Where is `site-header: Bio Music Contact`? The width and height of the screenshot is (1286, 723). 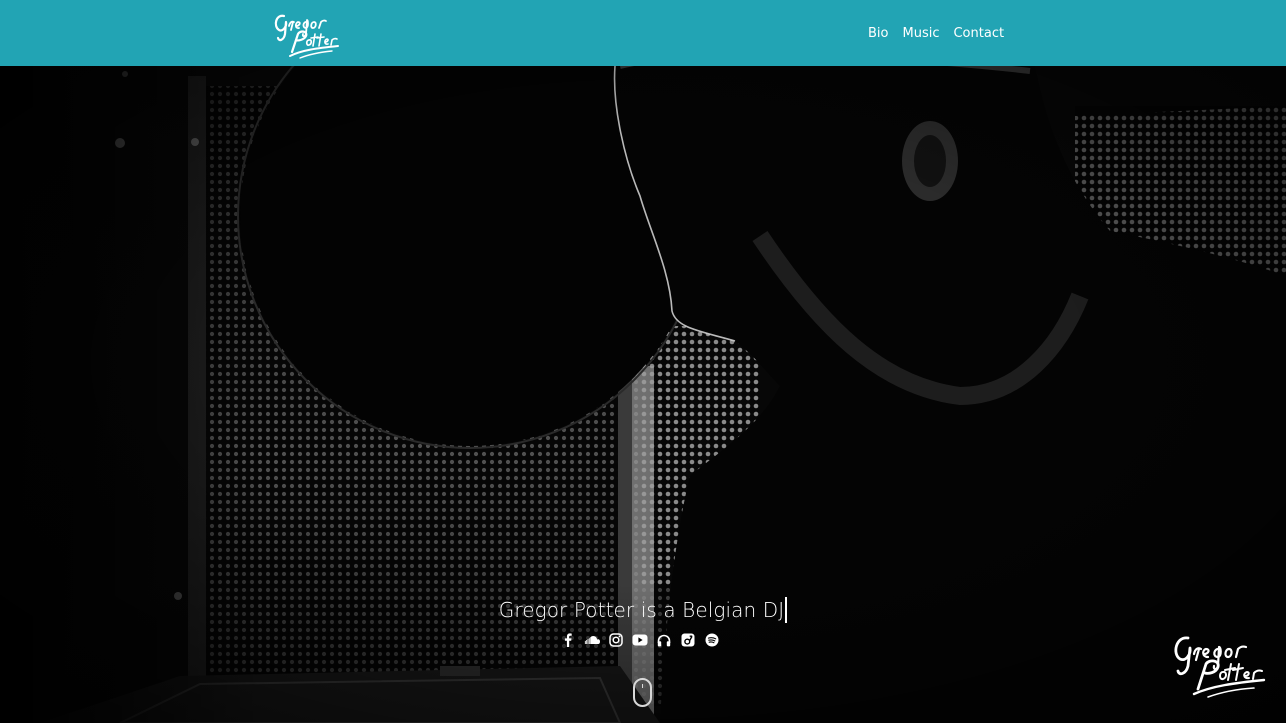 site-header: Bio Music Contact is located at coordinates (643, 33).